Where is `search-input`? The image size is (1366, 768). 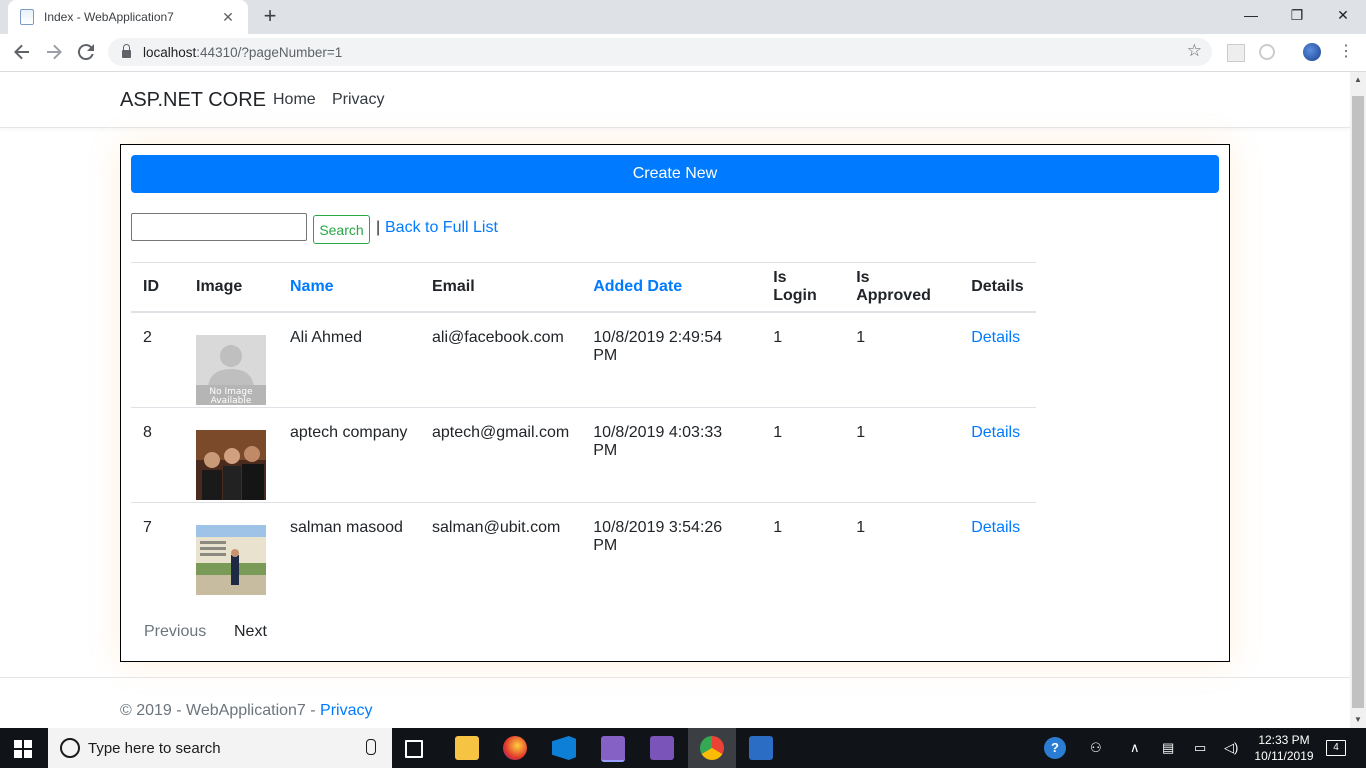
search-input is located at coordinates (219, 227).